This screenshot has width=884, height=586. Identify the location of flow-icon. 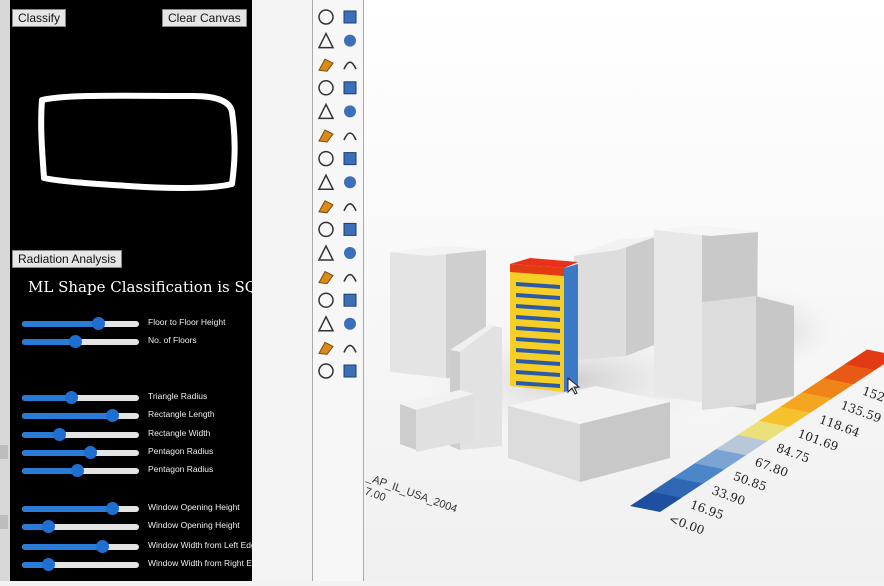
(326, 207).